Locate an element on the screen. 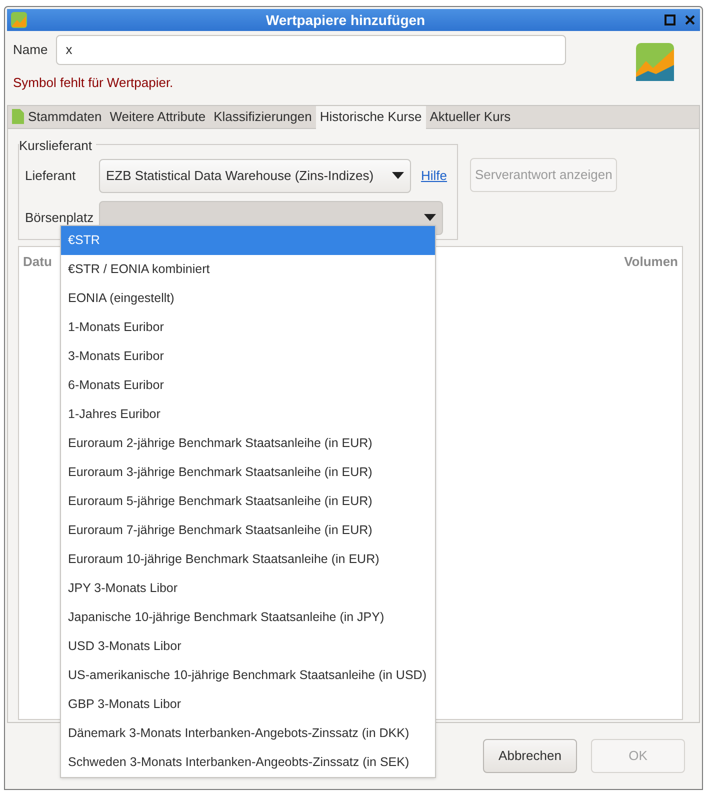  dropdown-option: Euroraum 3-jährige Benchmark Staatsanleihe (in EUR) is located at coordinates (248, 472).